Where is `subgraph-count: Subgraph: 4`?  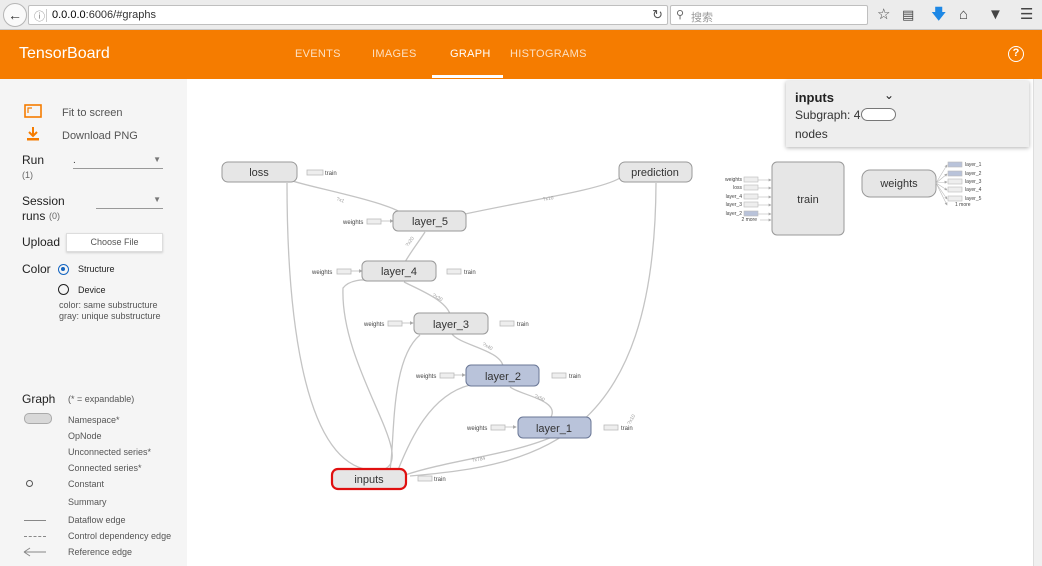
subgraph-count: Subgraph: 4 is located at coordinates (828, 115).